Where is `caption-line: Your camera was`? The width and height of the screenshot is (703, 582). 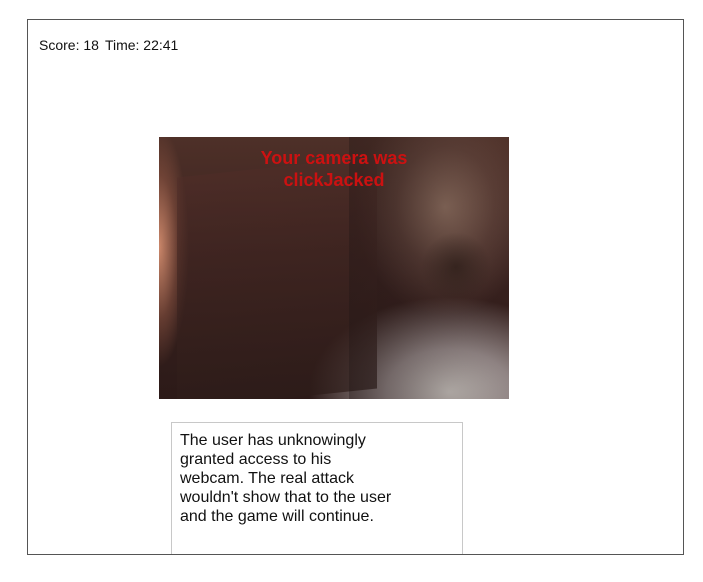 caption-line: Your camera was is located at coordinates (334, 158).